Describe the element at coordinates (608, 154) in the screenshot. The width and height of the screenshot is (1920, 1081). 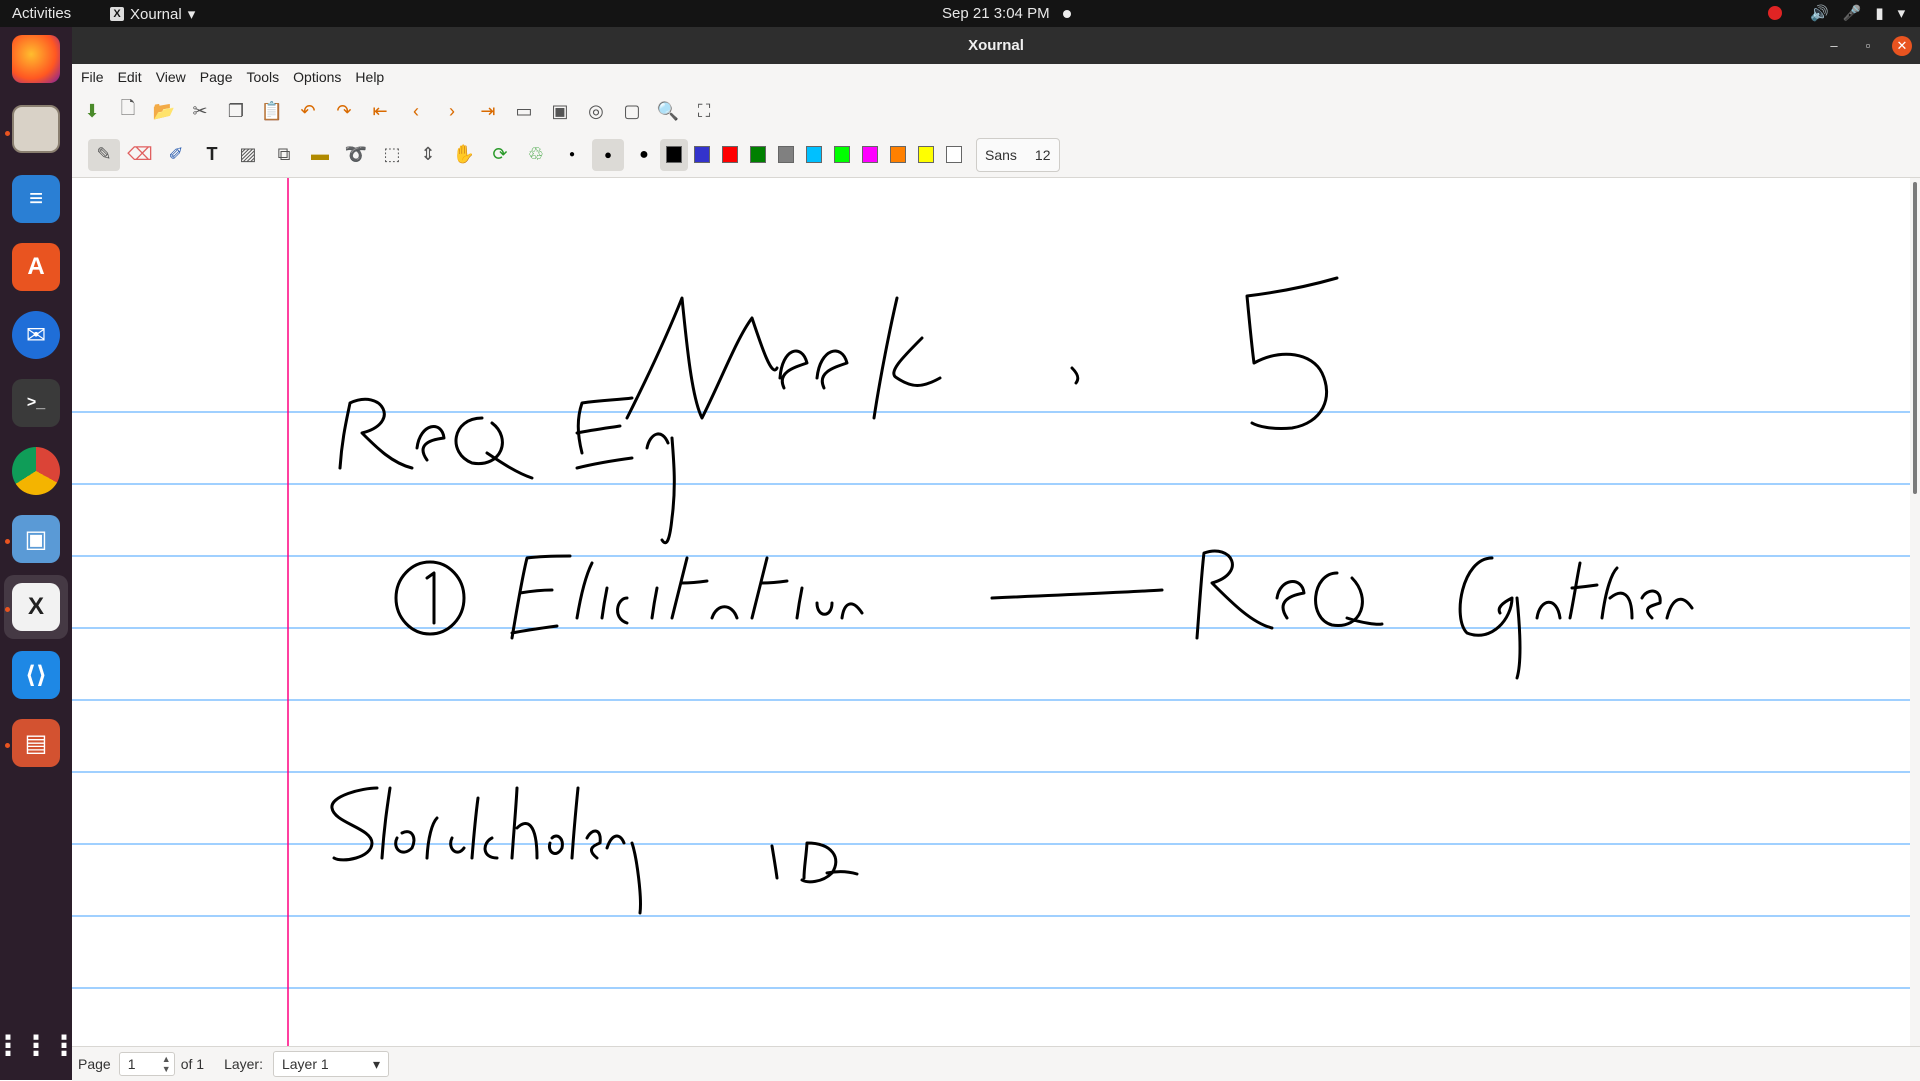
I see `medium-pen-icon: ●` at that location.